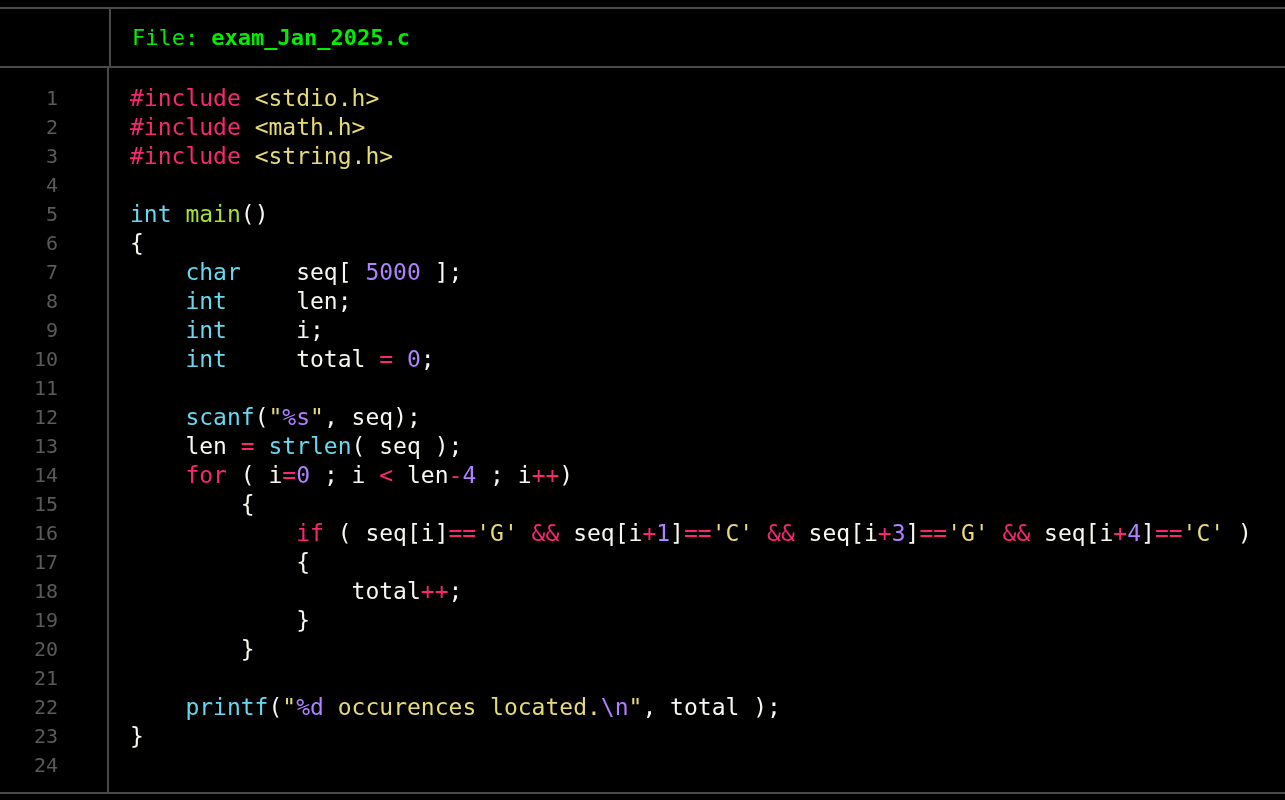 This screenshot has width=1285, height=800. What do you see at coordinates (51, 301) in the screenshot?
I see `line-number: 8` at bounding box center [51, 301].